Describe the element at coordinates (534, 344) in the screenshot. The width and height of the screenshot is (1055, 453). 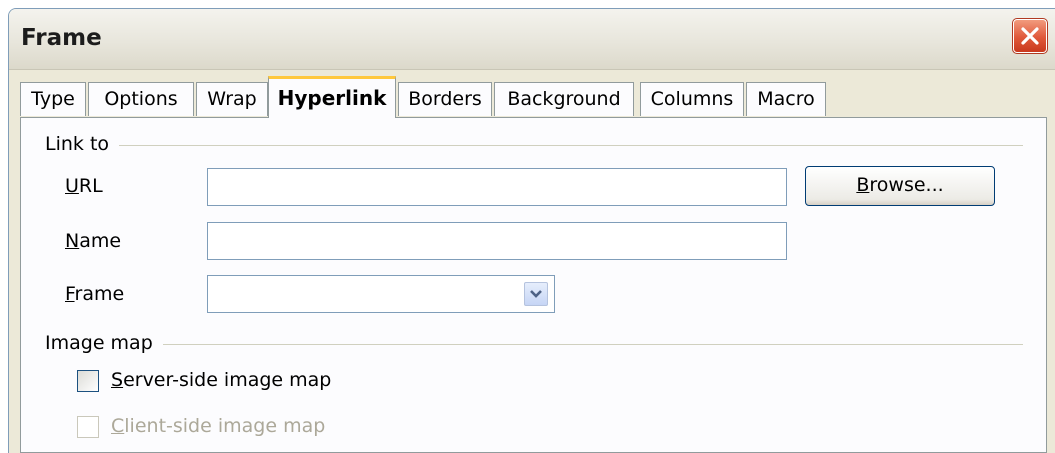
I see `image-map-separator` at that location.